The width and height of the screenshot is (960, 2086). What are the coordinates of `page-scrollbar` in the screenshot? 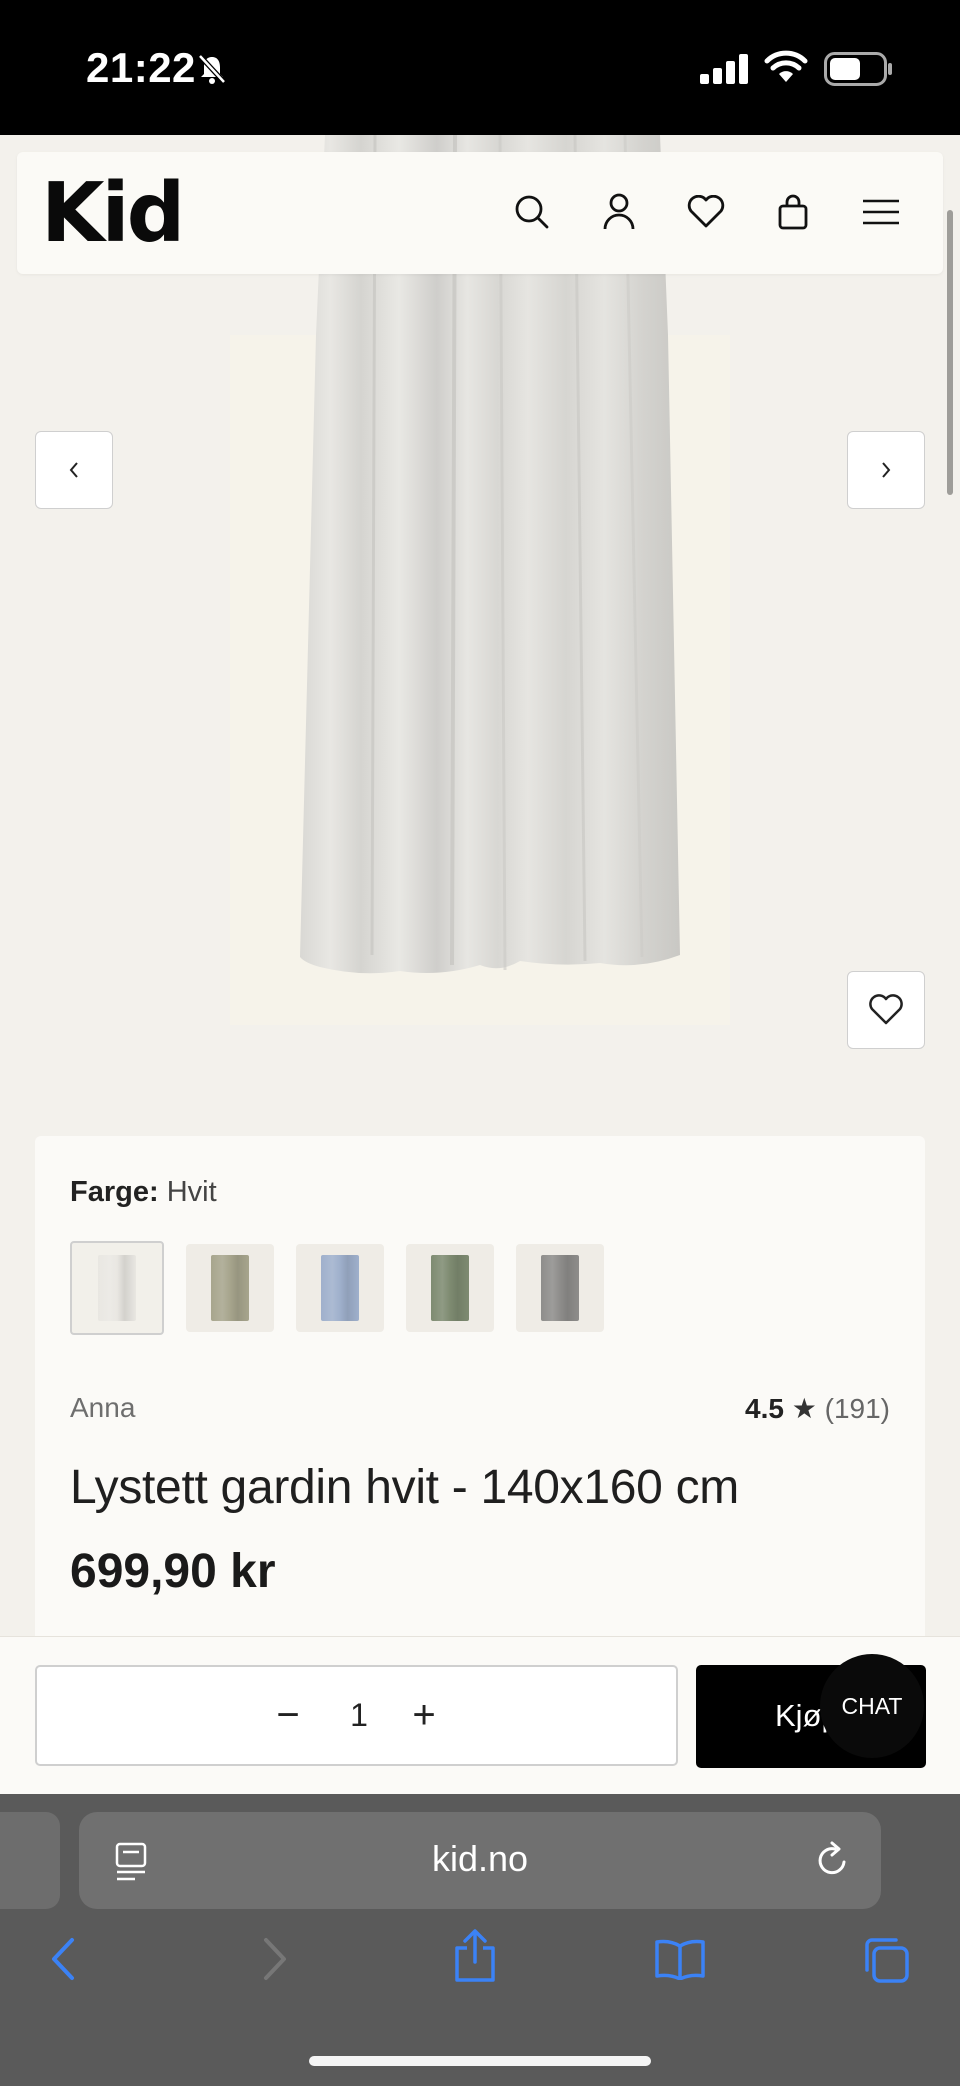 It's located at (950, 352).